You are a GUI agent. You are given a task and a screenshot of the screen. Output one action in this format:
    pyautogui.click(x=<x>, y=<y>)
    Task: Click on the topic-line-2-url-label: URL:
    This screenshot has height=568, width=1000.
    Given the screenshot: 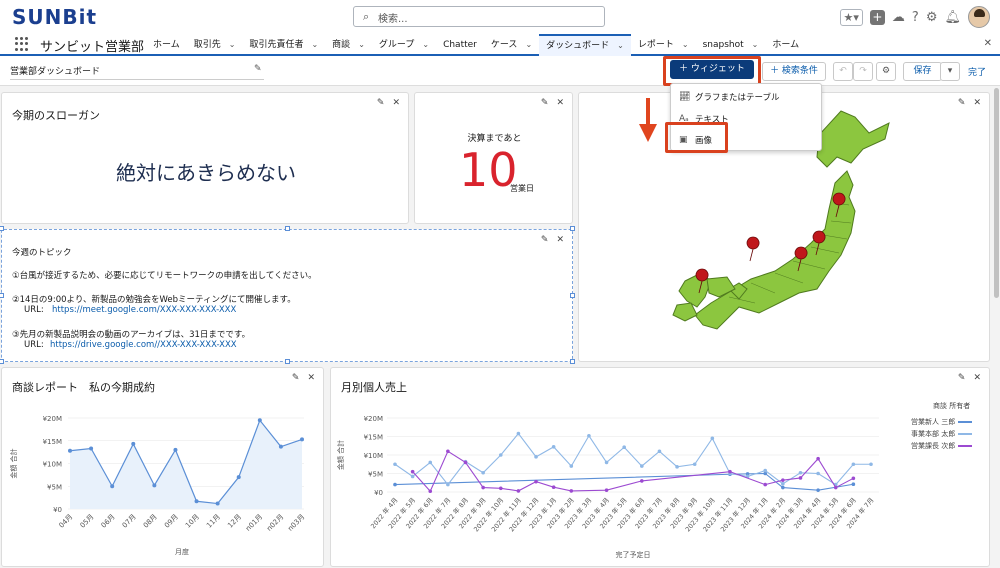 What is the action you would take?
    pyautogui.click(x=34, y=310)
    